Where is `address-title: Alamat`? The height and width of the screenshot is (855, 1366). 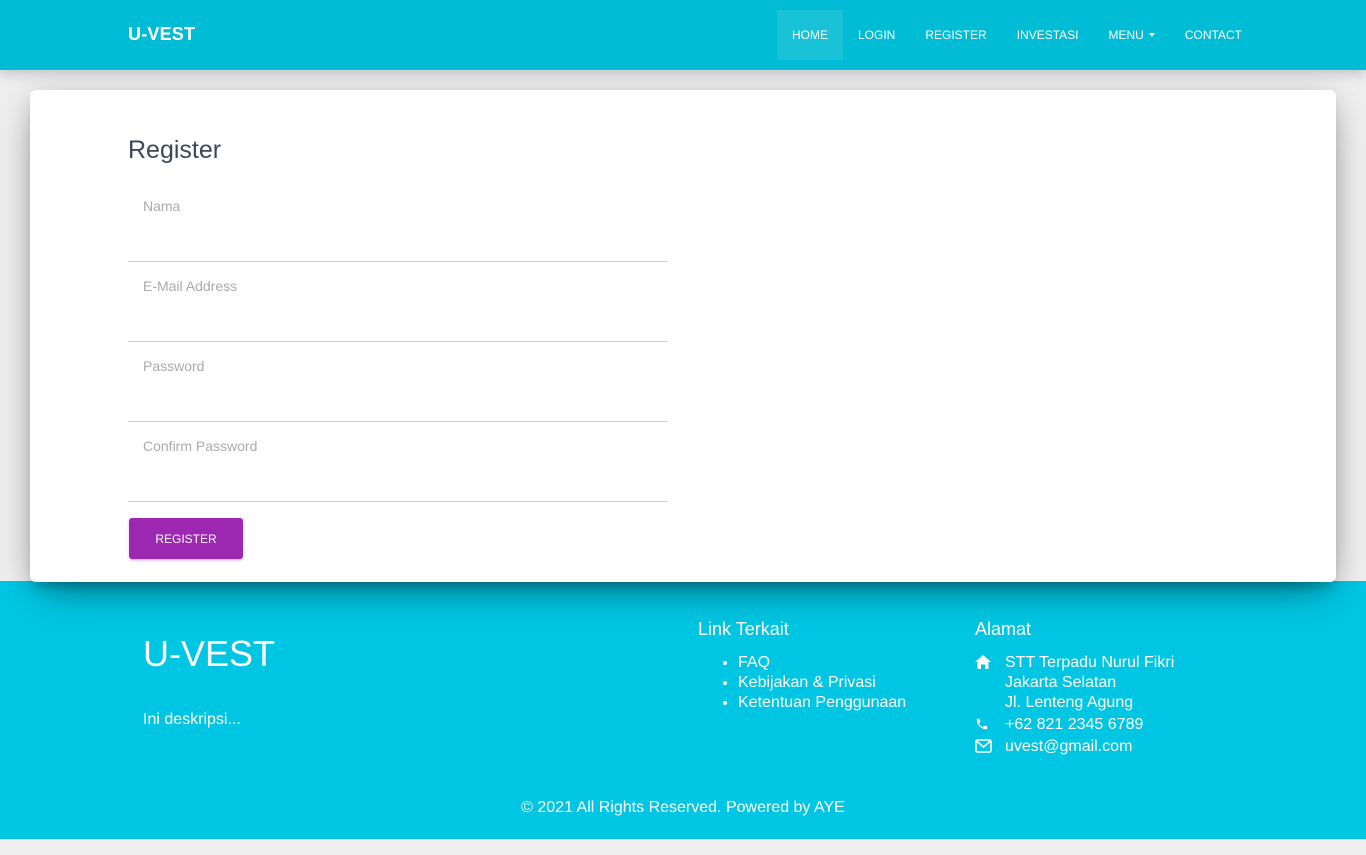 address-title: Alamat is located at coordinates (1003, 629).